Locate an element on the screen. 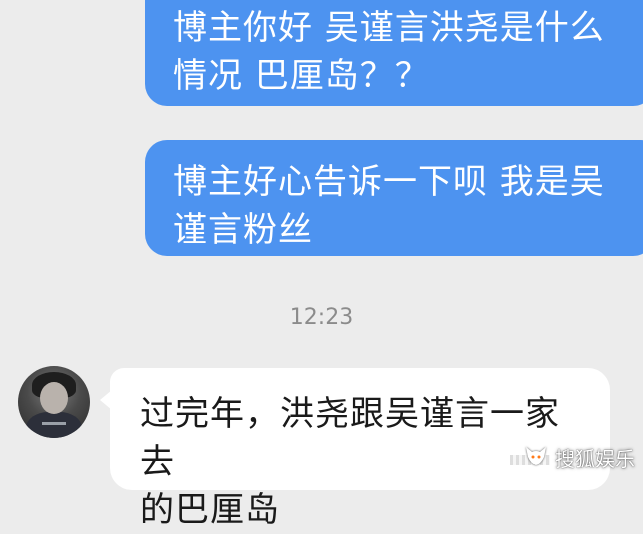  message-text-line: 博主好心告诉一下呗 我是吴 is located at coordinates (389, 182).